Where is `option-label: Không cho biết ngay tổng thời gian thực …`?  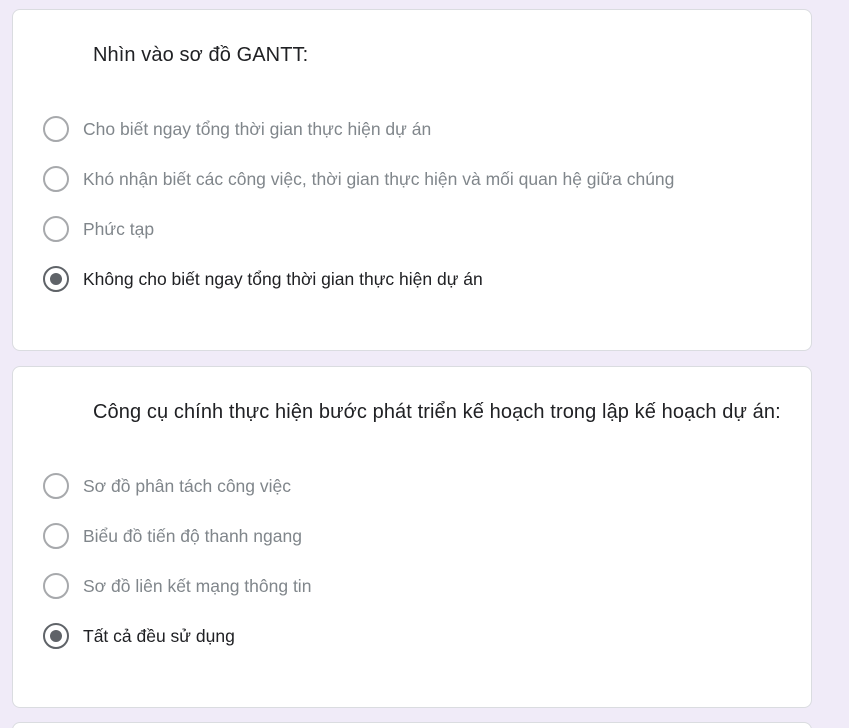 option-label: Không cho biết ngay tổng thời gian thực … is located at coordinates (283, 278).